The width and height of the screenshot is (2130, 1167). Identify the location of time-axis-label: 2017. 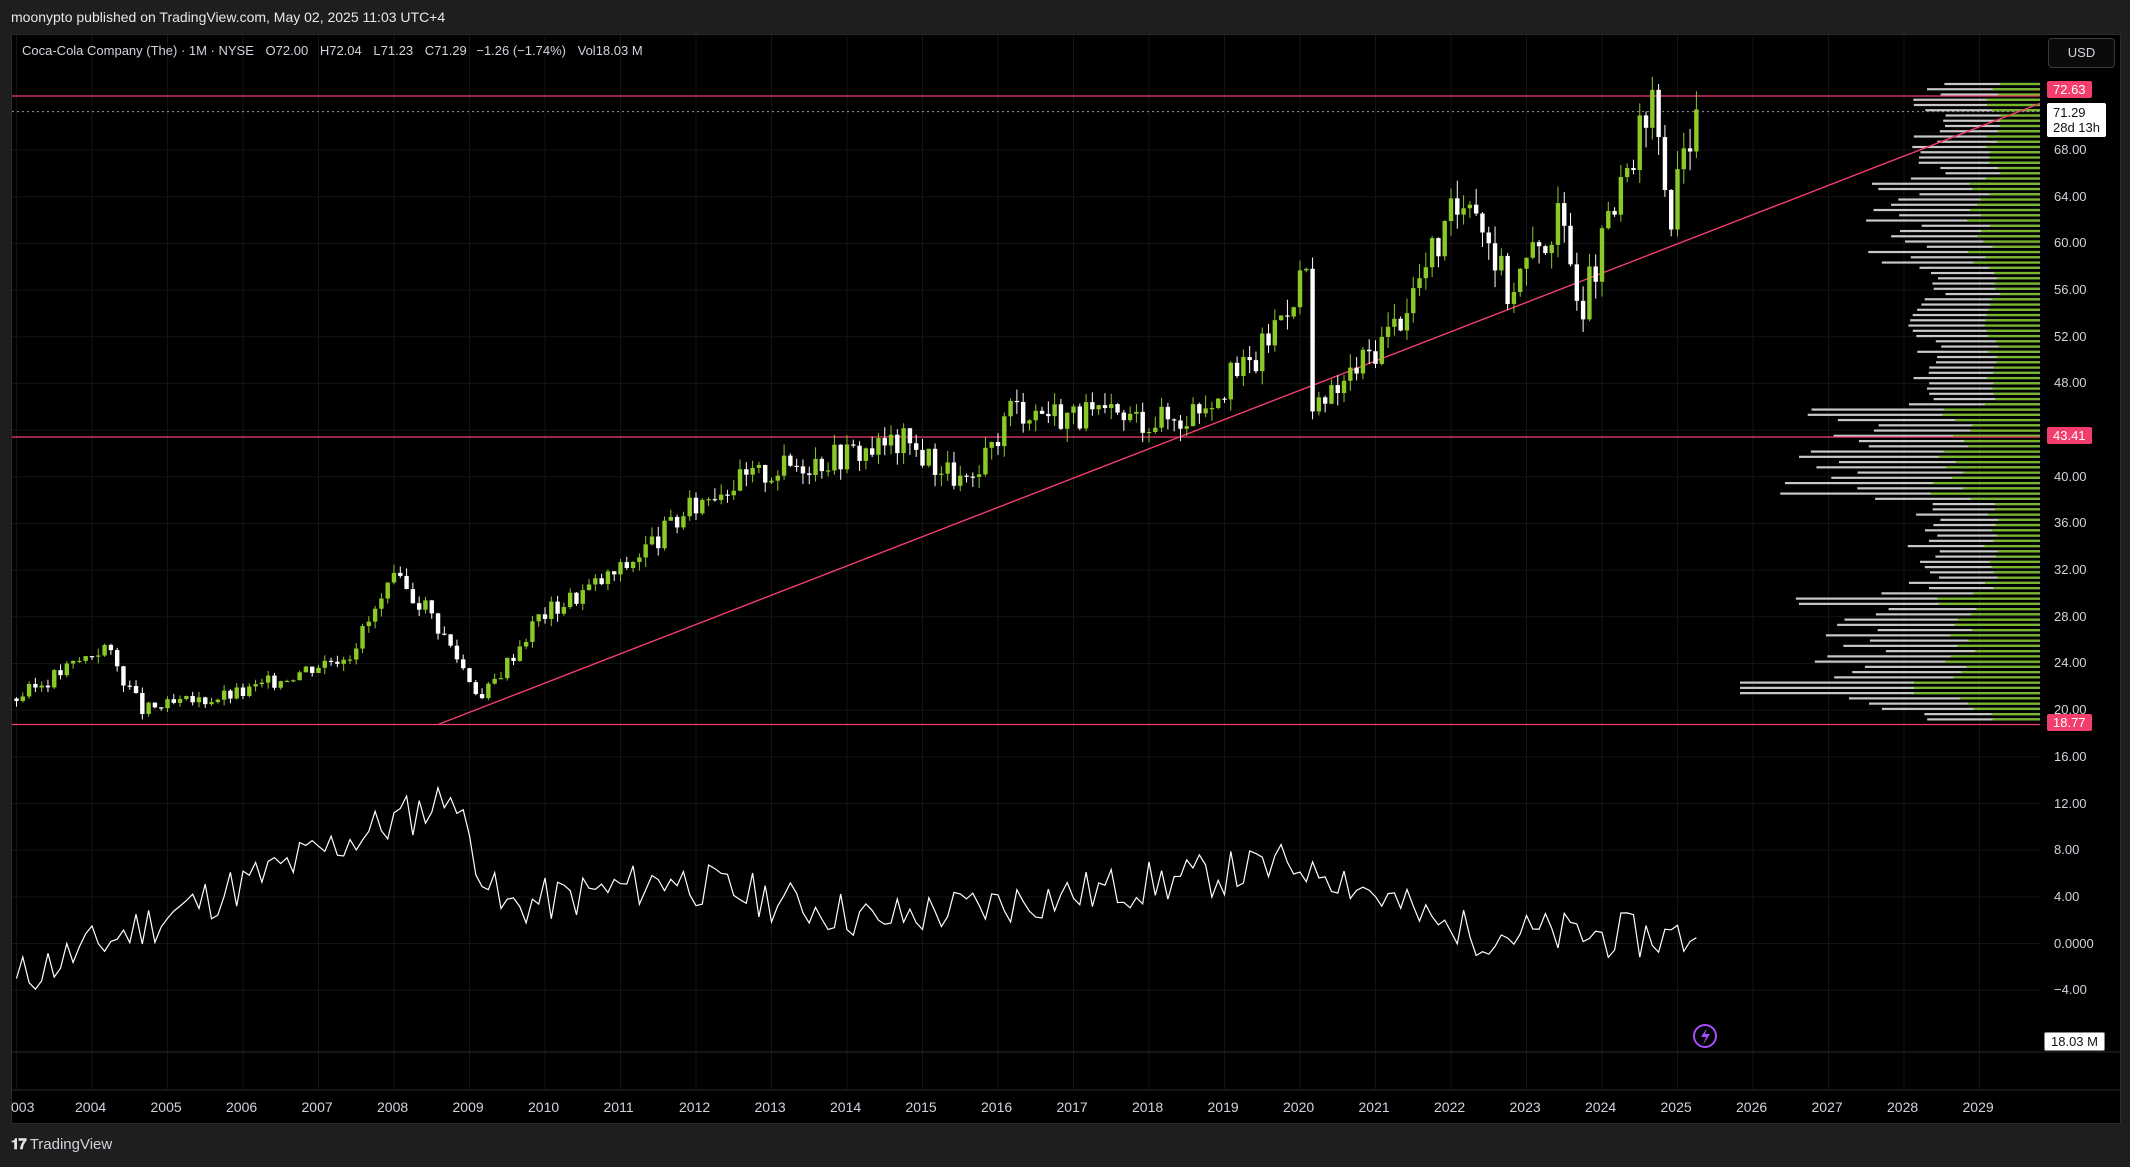
(1072, 1107).